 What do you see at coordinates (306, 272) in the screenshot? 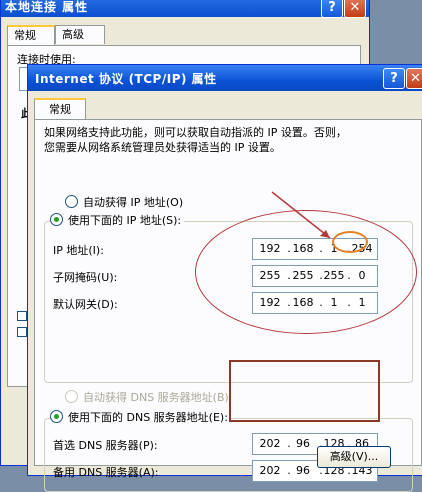
I see `annotation-ellipse` at bounding box center [306, 272].